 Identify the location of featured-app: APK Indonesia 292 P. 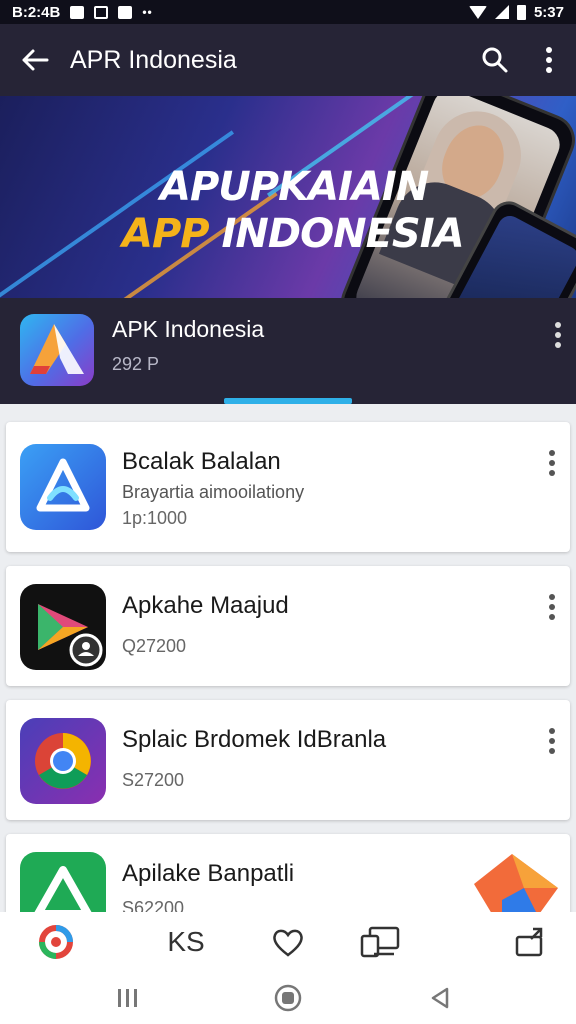
(288, 351).